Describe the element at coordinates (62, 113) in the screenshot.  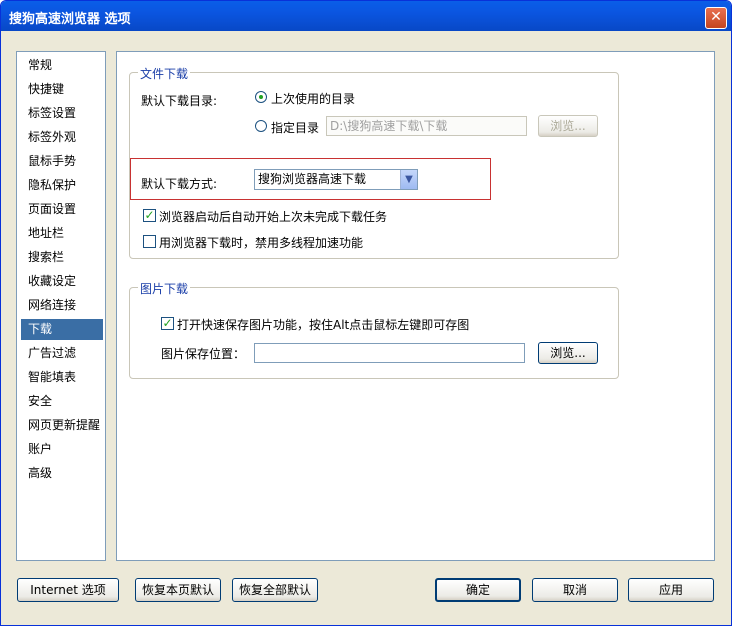
I see `sidebar-item-tab-settings: 标签设置` at that location.